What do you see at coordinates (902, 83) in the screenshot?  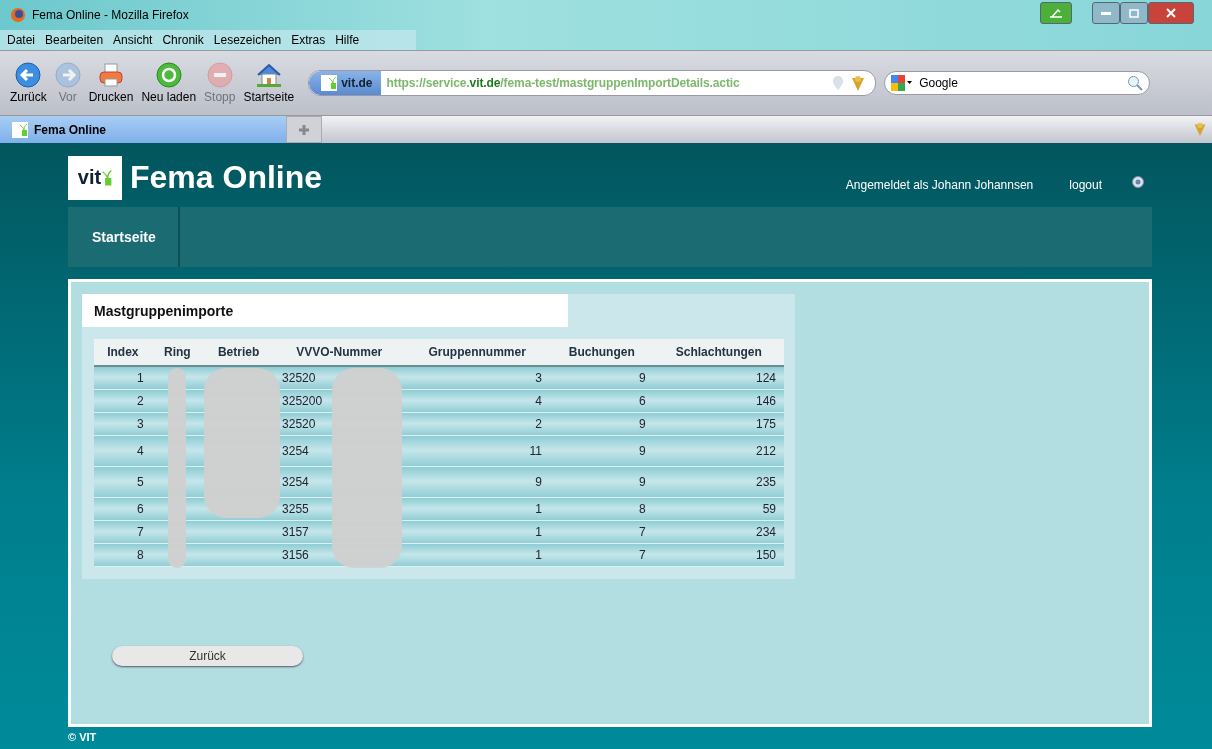 I see `google-logo-icon` at bounding box center [902, 83].